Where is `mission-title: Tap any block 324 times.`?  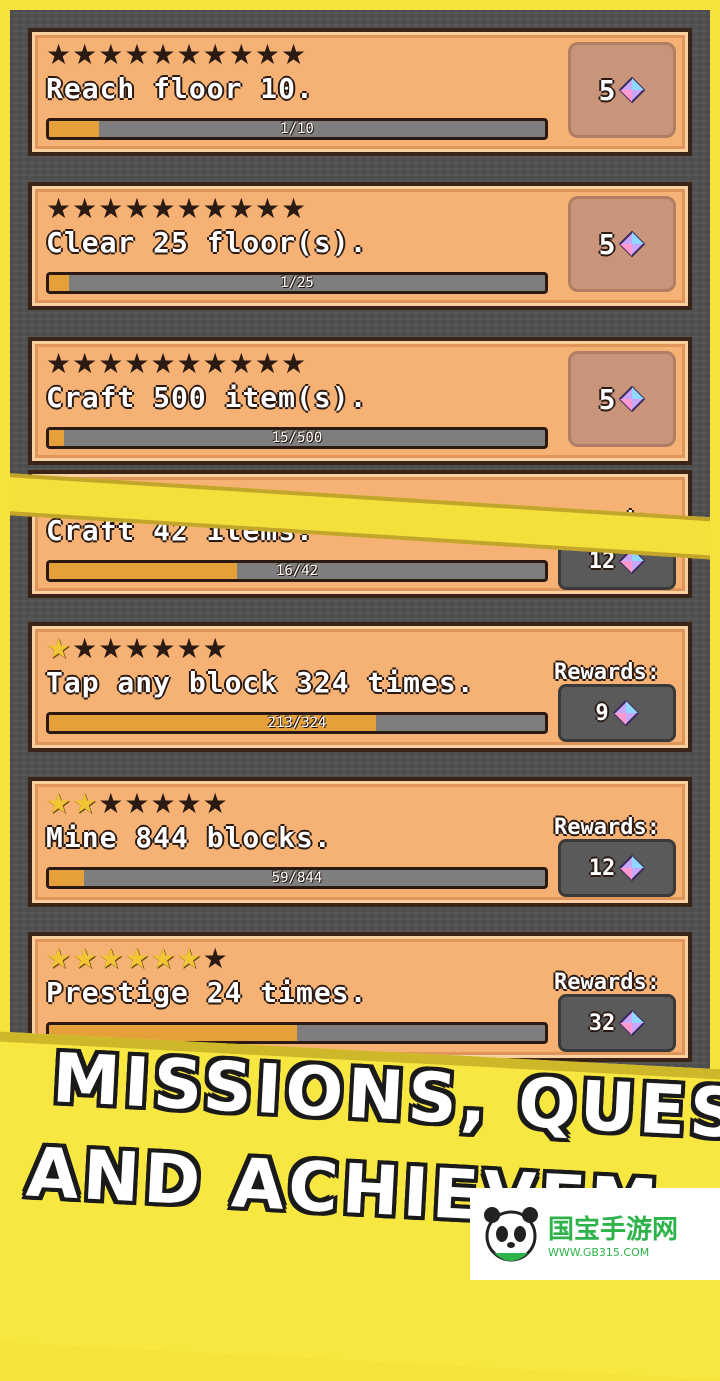 mission-title: Tap any block 324 times. is located at coordinates (260, 682).